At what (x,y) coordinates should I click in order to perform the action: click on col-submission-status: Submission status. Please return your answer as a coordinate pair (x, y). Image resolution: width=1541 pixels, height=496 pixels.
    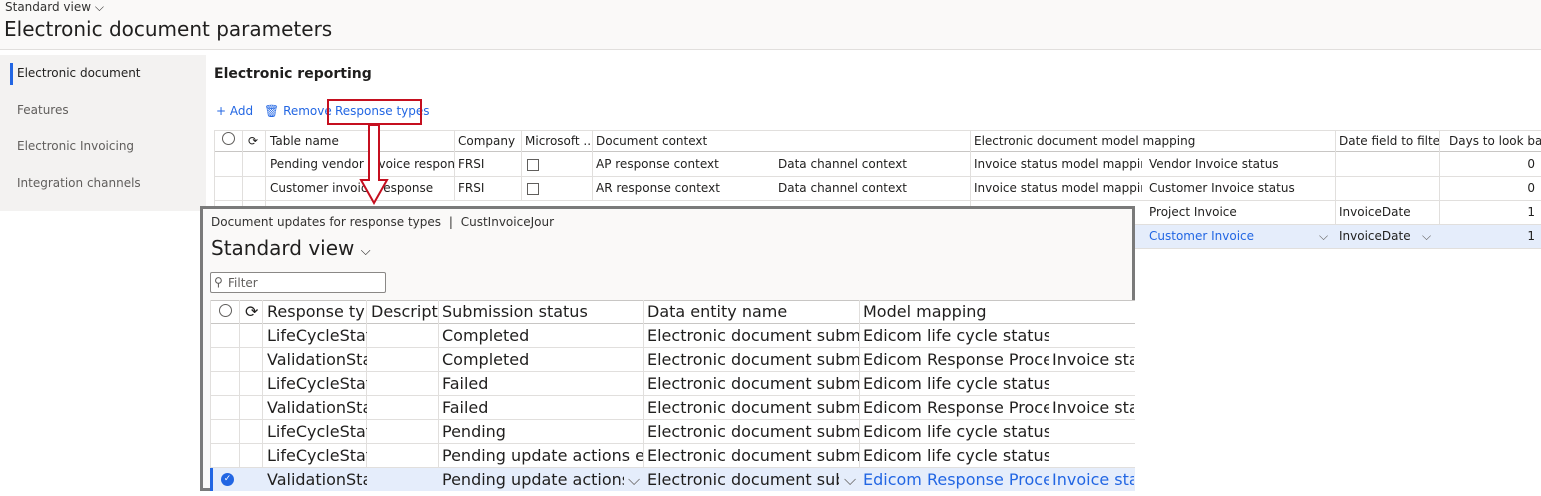
    Looking at the image, I should click on (540, 312).